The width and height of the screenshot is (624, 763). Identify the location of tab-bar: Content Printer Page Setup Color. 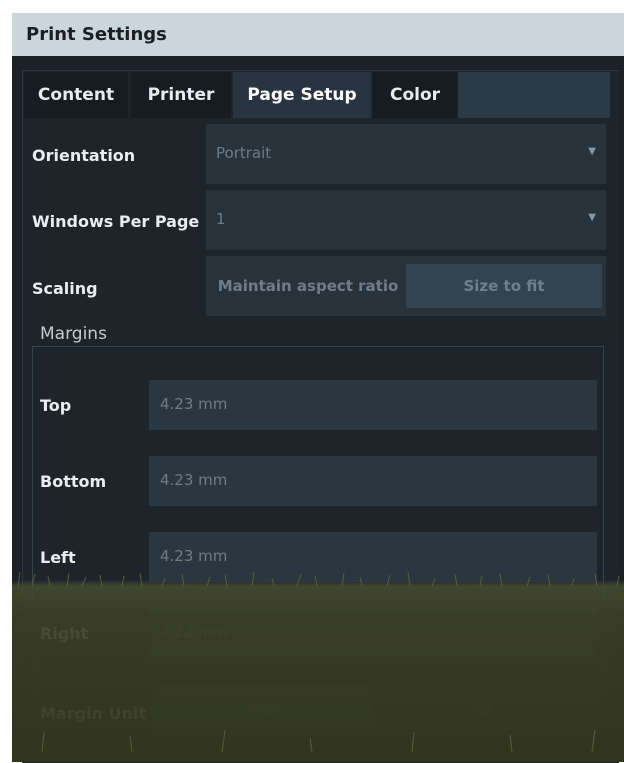
(240, 95).